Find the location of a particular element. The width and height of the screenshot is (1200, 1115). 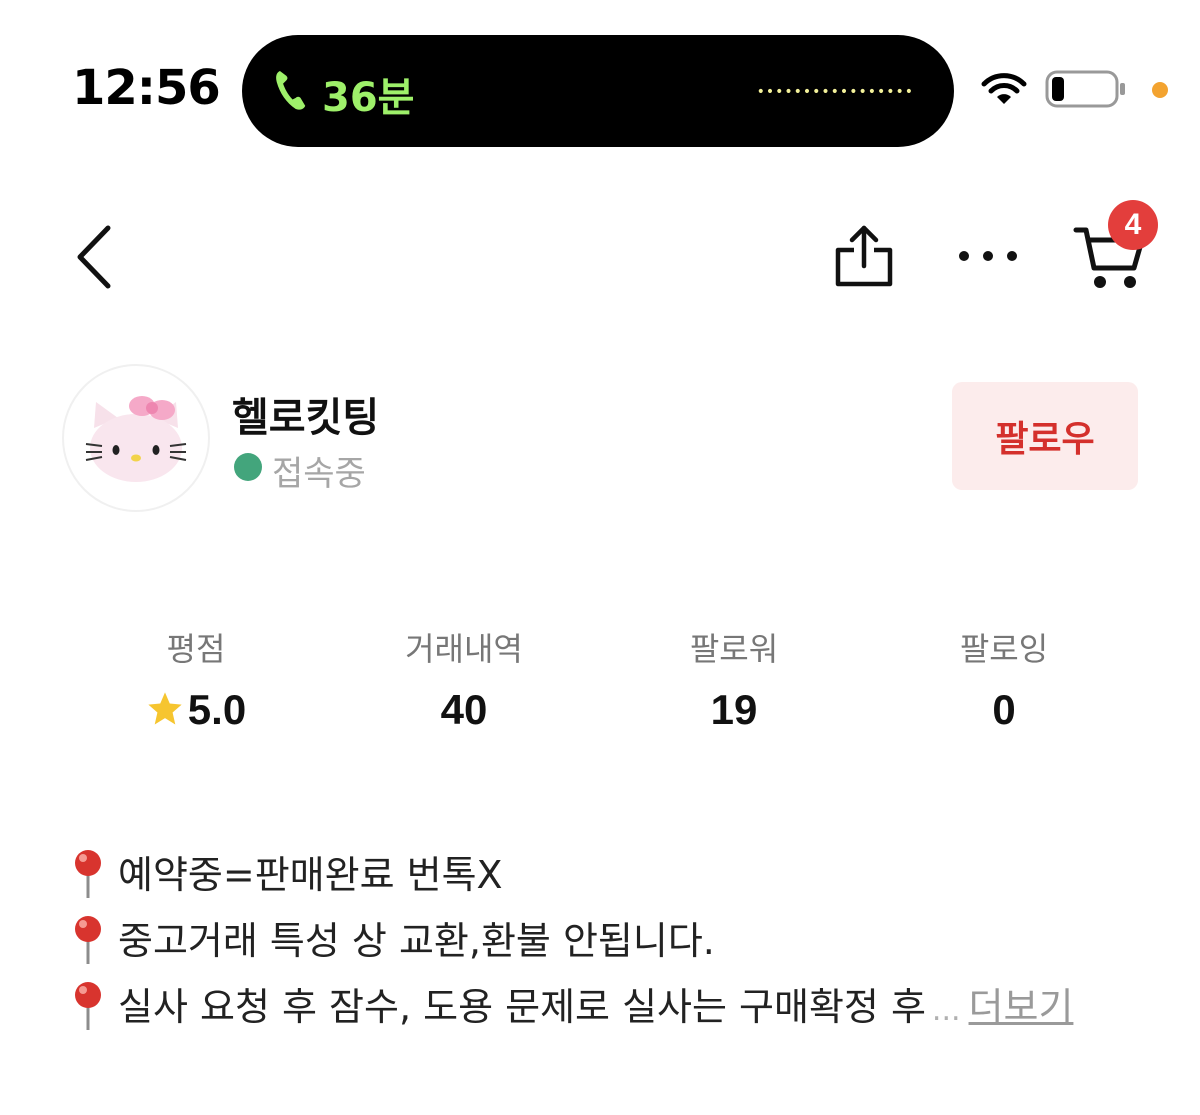

stat-value-row: 5.0 is located at coordinates (196, 710).